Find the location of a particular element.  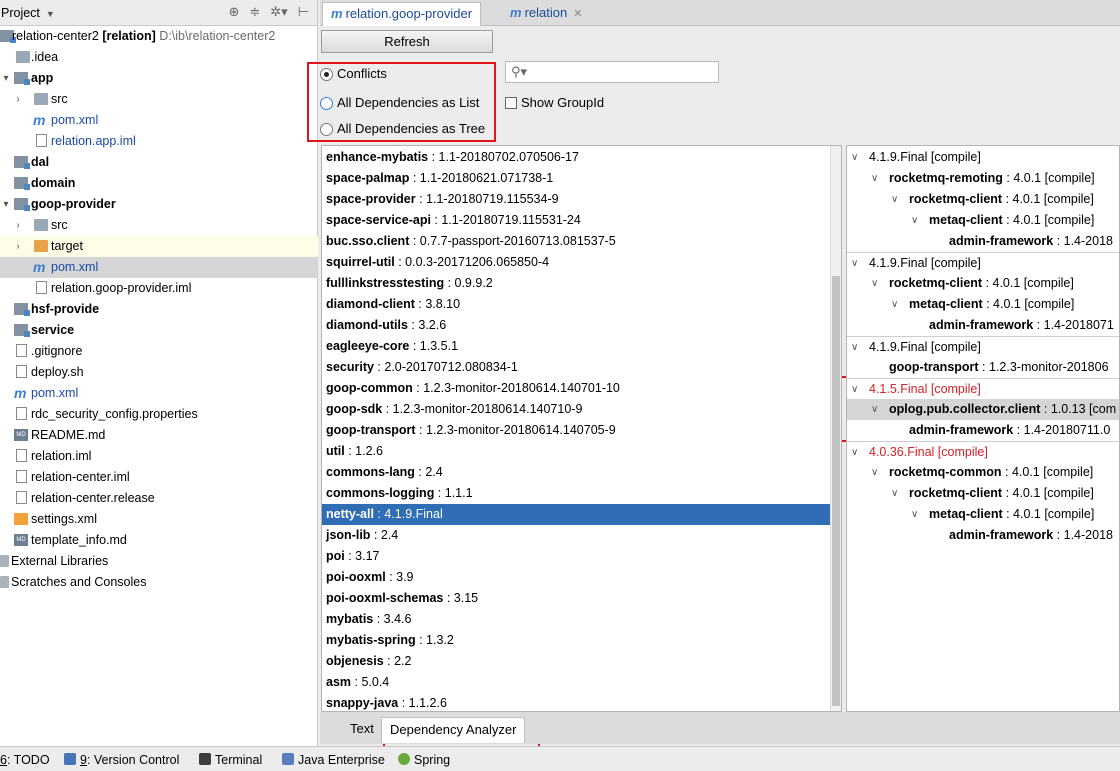

scrollbar-thumb is located at coordinates (836, 491).